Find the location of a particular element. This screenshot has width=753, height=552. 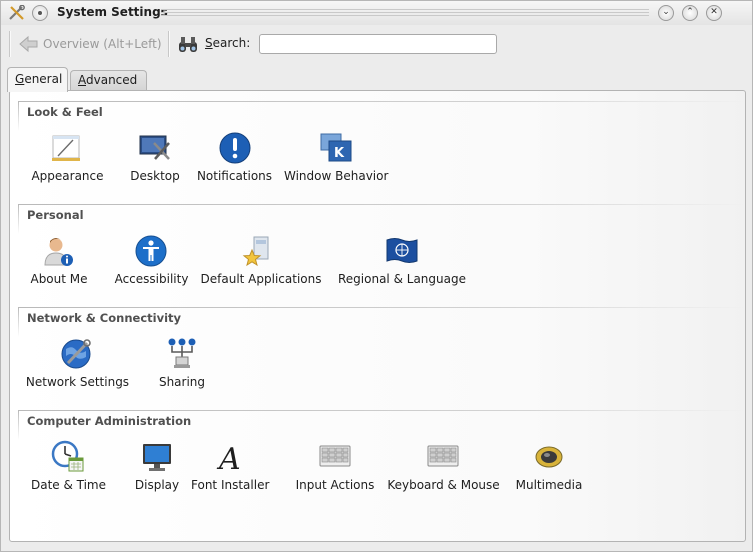

module-input-actions: Input Actions is located at coordinates (335, 468).